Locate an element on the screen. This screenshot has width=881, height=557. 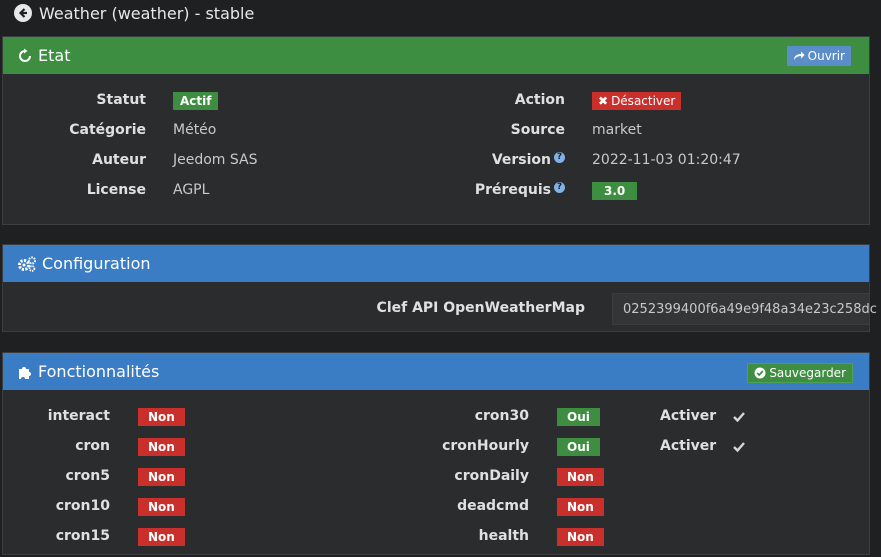
feature-label: interact is located at coordinates (78, 416).